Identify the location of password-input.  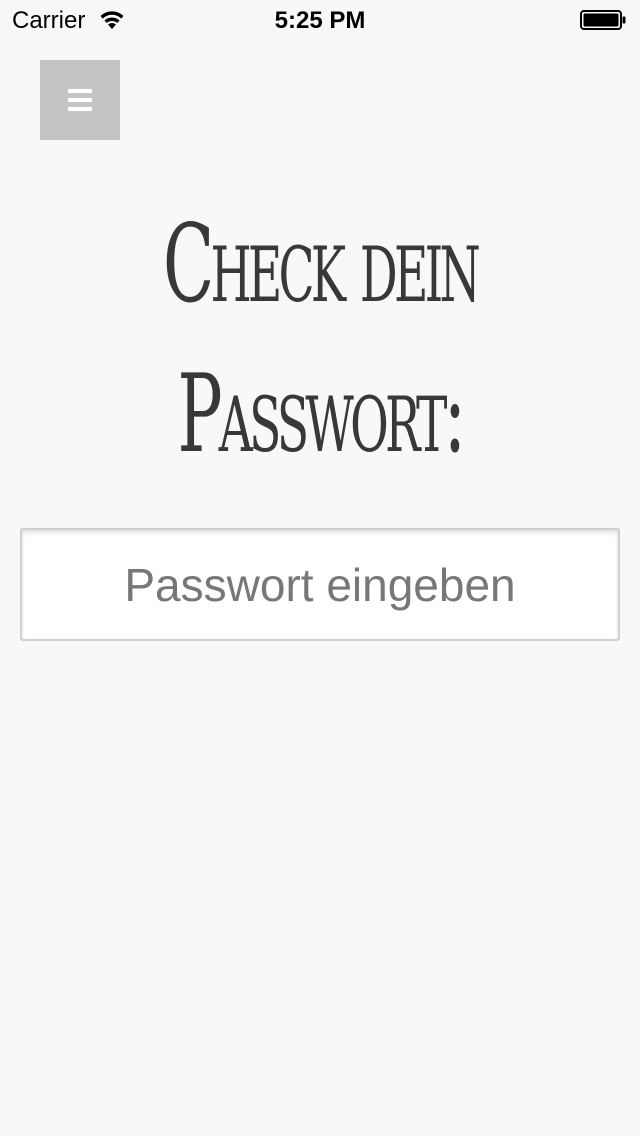
(320, 584).